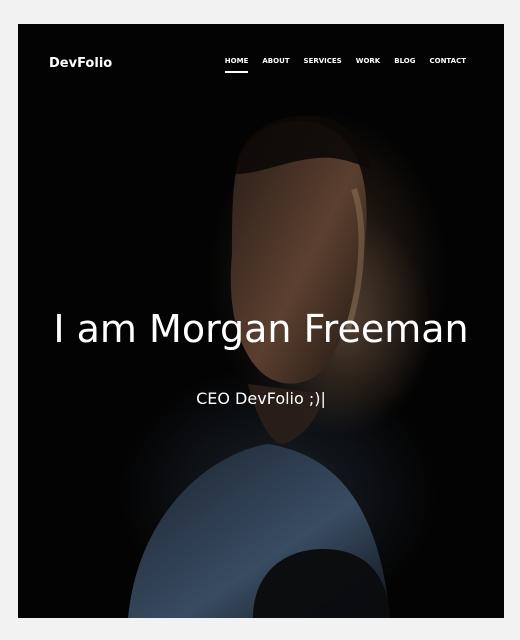  What do you see at coordinates (323, 61) in the screenshot?
I see `nav-services: SERVICES` at bounding box center [323, 61].